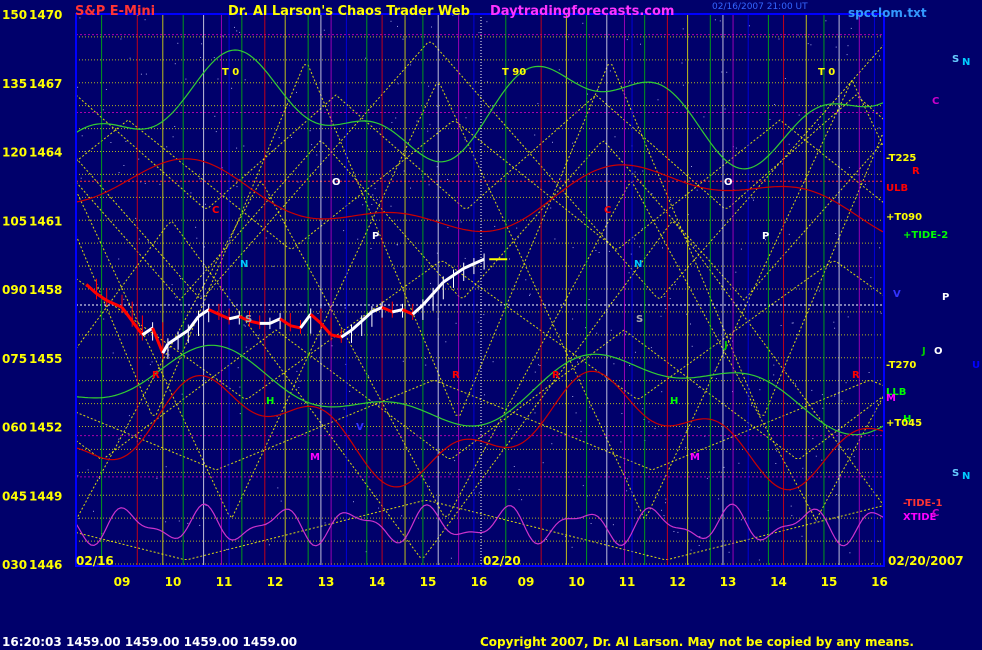 This screenshot has width=982, height=650. Describe the element at coordinates (695, 457) in the screenshot. I see `chart-label: M` at that location.